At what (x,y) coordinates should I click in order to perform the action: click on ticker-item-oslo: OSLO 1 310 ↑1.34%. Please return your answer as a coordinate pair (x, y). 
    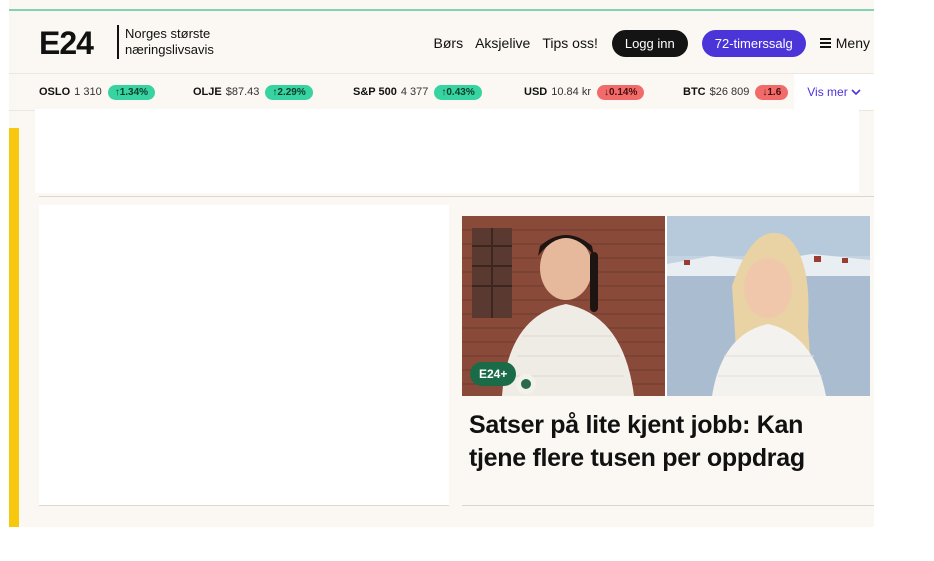
    Looking at the image, I should click on (97, 92).